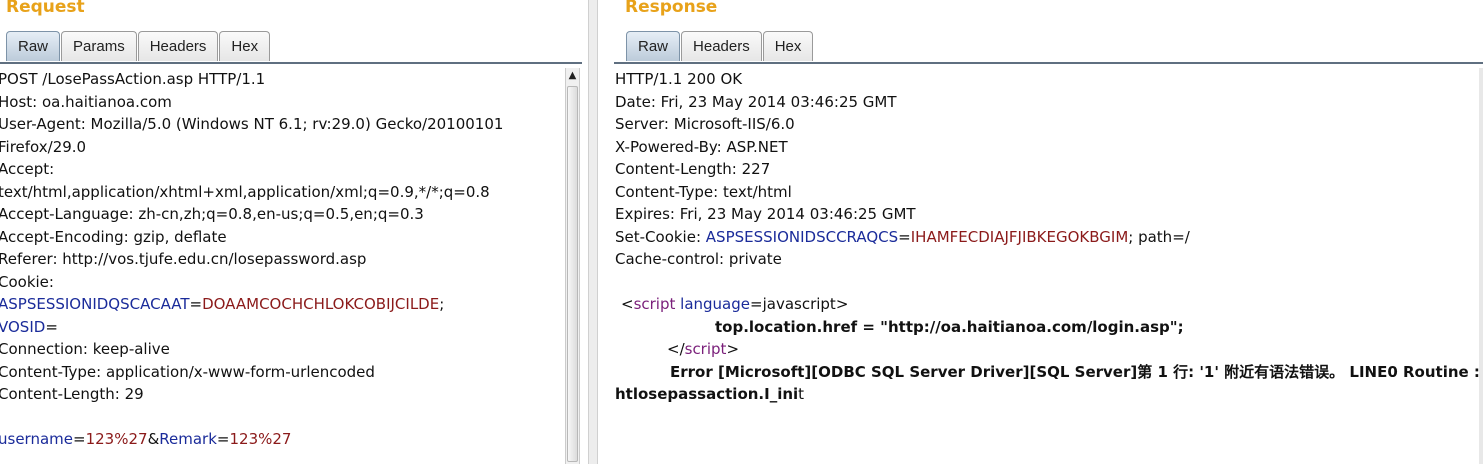 The image size is (1483, 464). I want to click on response-line: HTTP/1.1 200 OK, so click(679, 79).